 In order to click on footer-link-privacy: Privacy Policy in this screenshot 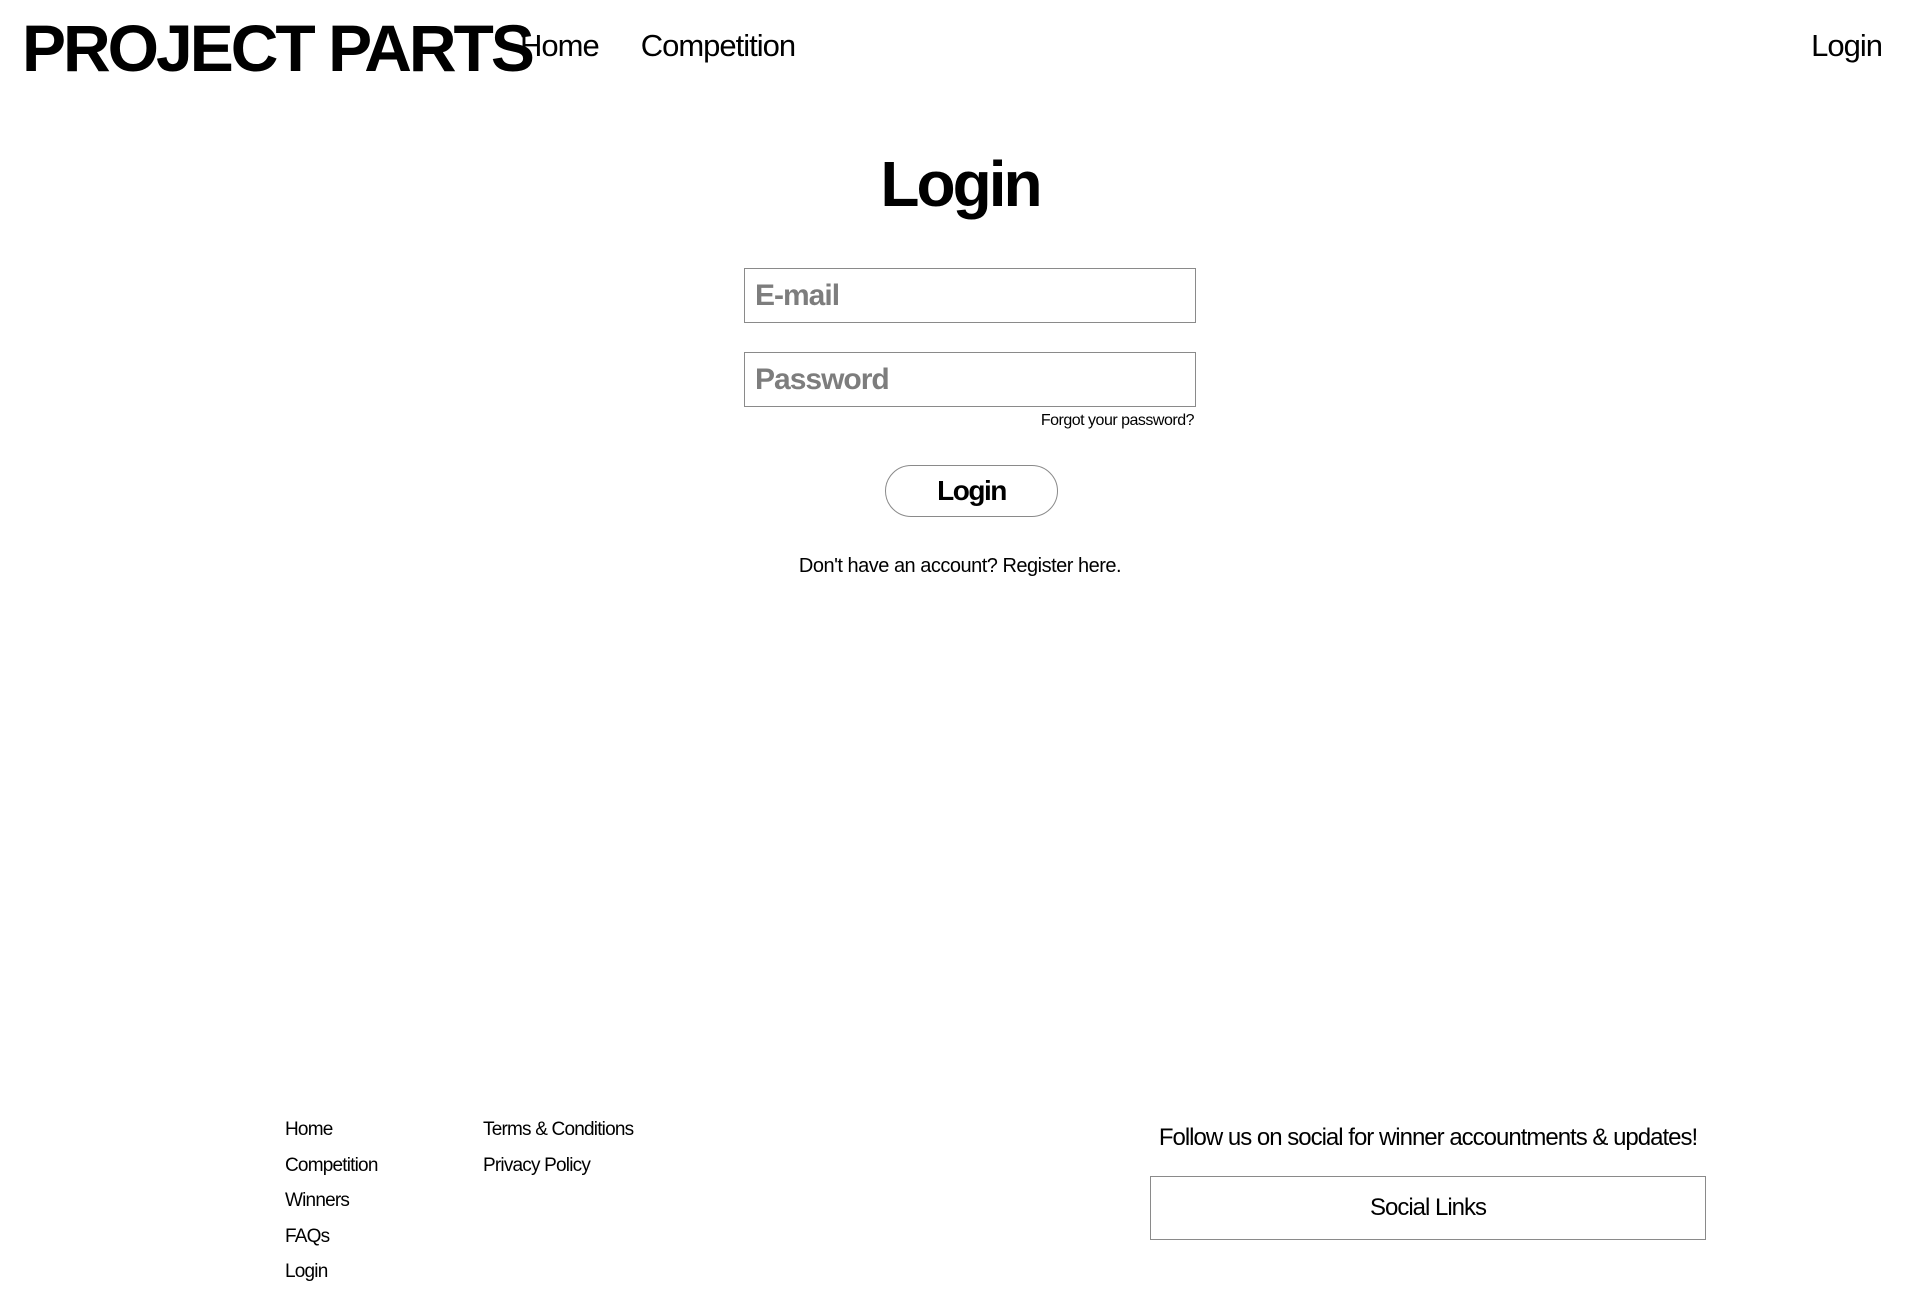, I will do `click(558, 1166)`.